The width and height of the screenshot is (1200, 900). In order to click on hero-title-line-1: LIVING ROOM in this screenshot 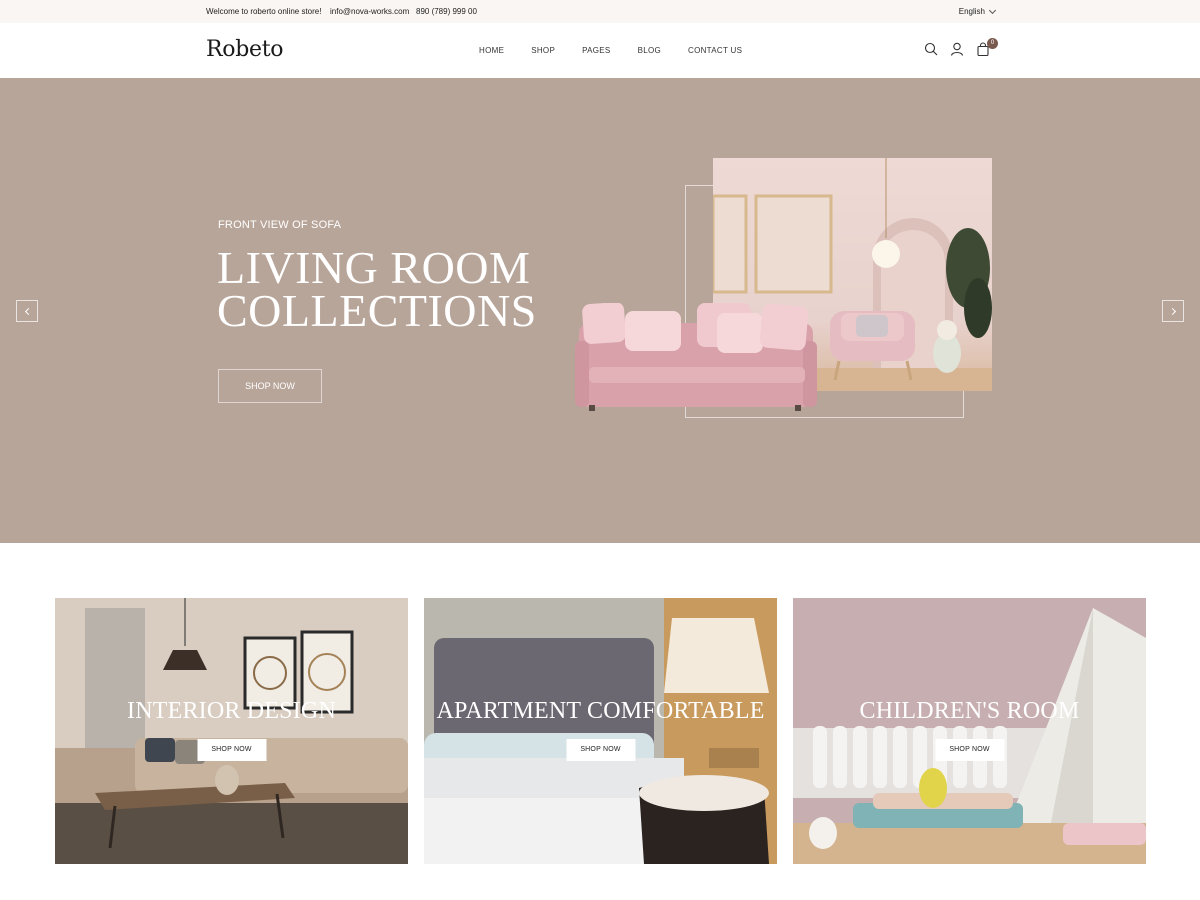, I will do `click(374, 267)`.